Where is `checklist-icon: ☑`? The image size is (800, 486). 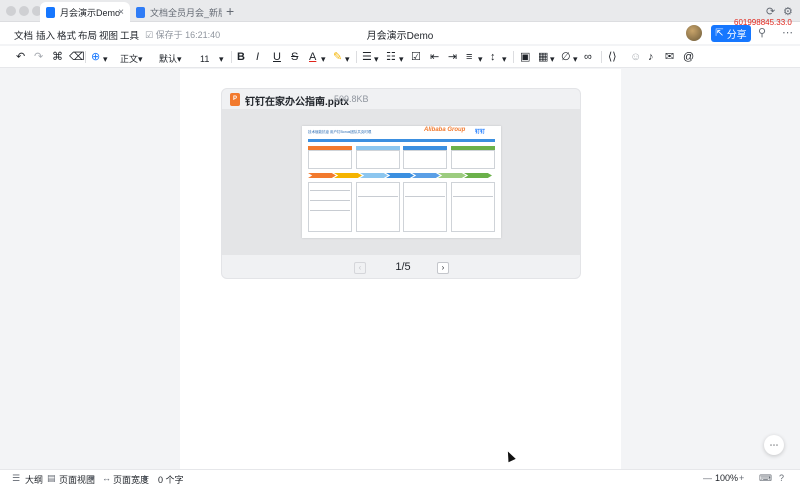
checklist-icon: ☑ is located at coordinates (416, 57).